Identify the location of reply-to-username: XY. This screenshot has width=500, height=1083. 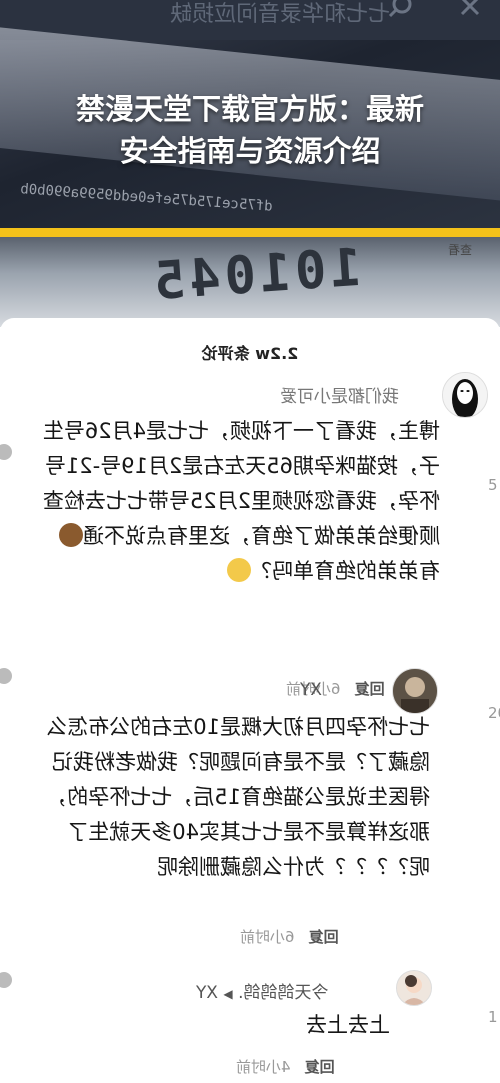
(207, 993).